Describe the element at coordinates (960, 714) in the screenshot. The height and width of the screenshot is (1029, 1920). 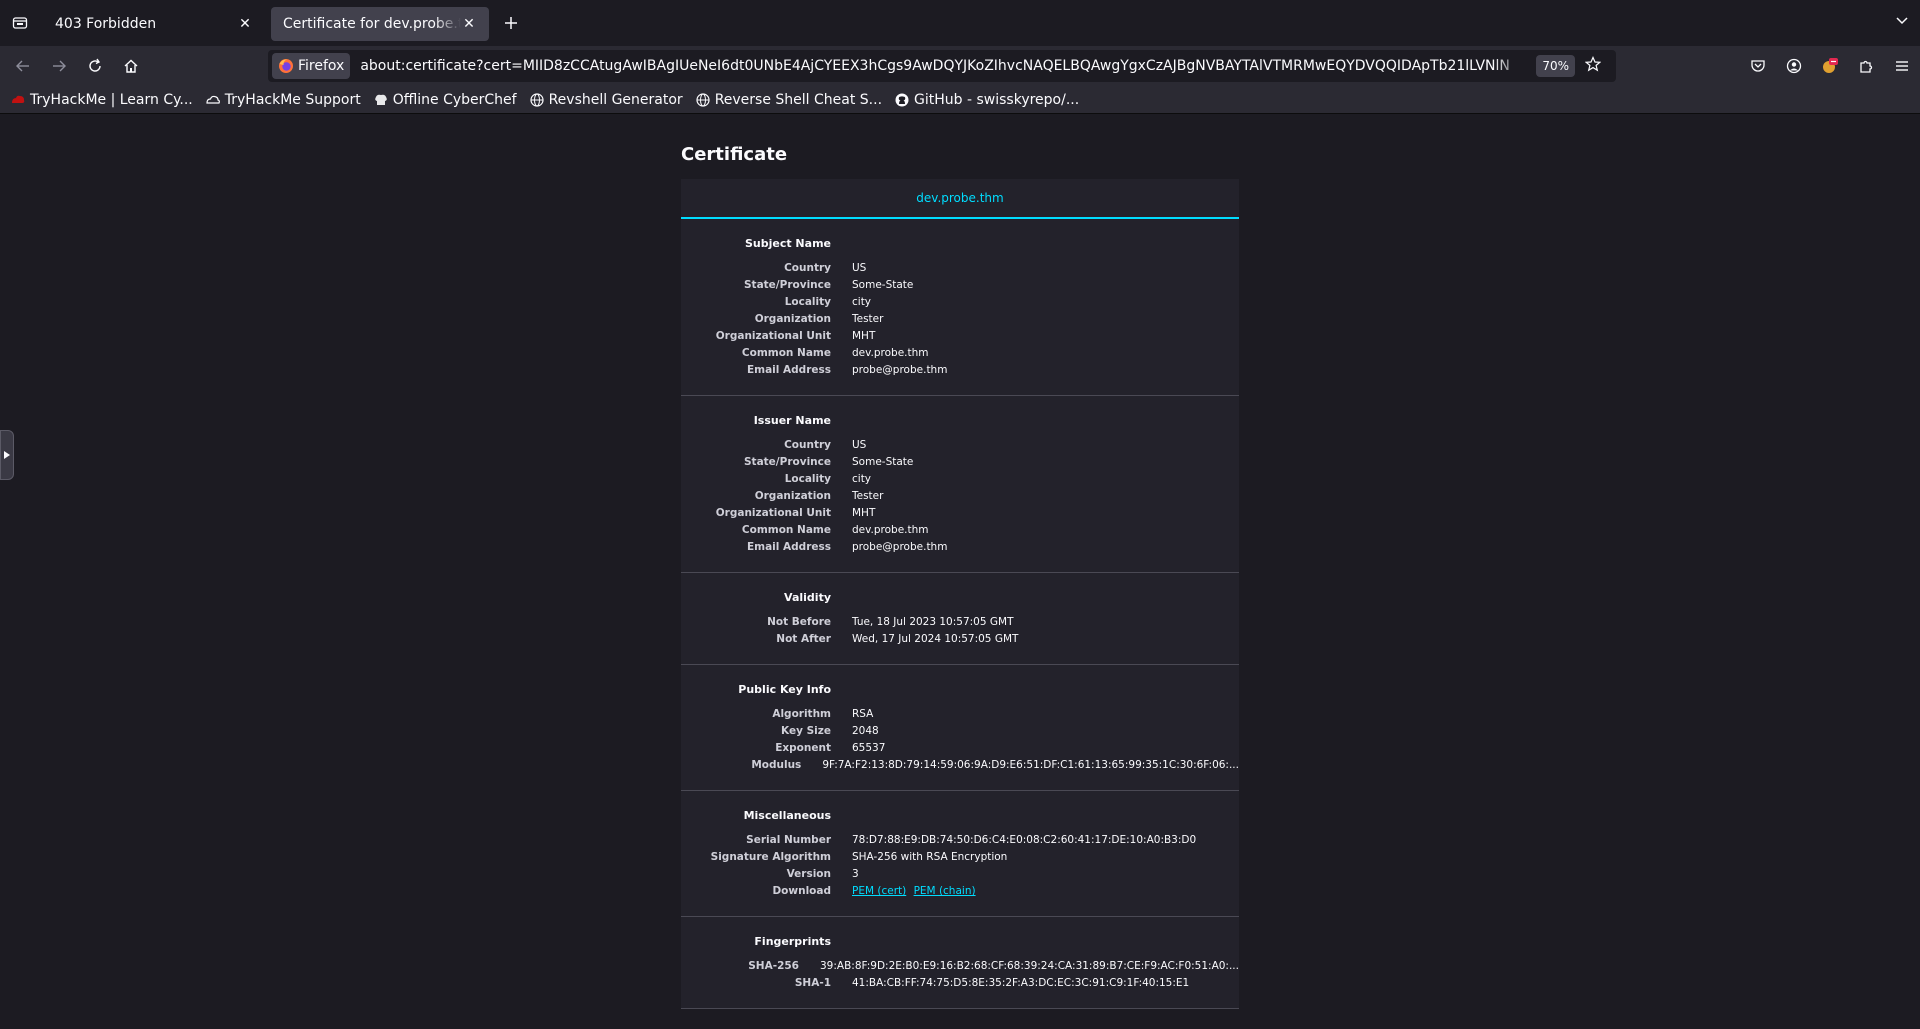
I see `info-row: Algorithm RSA` at that location.